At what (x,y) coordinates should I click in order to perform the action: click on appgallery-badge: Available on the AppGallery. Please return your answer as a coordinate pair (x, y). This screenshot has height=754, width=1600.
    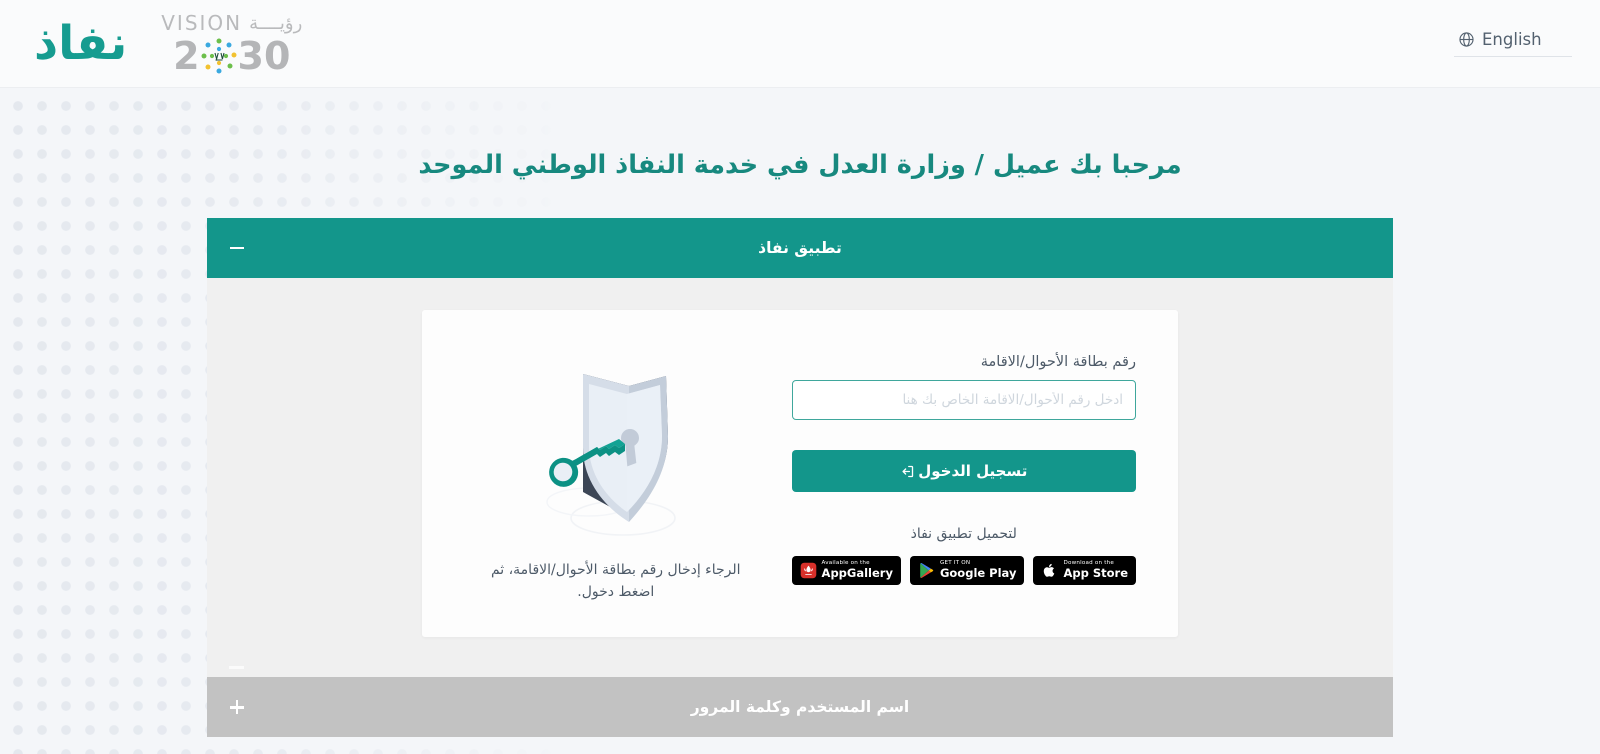
    Looking at the image, I should click on (846, 570).